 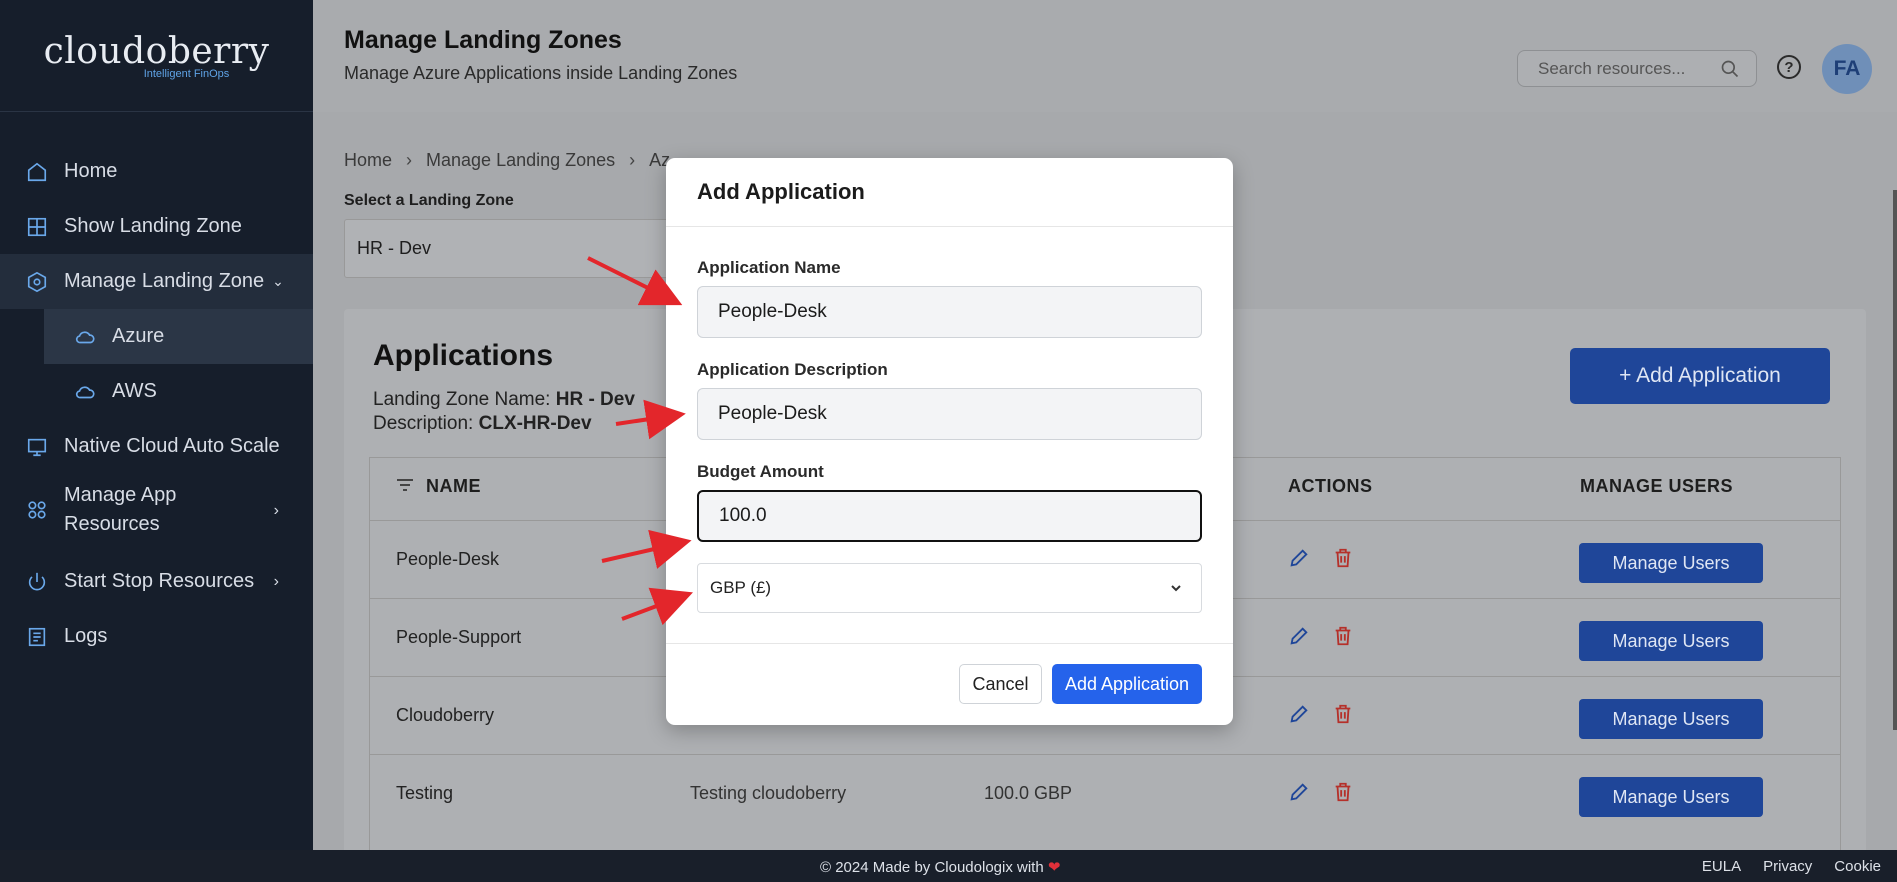 I want to click on landing-zone-label: Select a Landing Zone, so click(x=429, y=200).